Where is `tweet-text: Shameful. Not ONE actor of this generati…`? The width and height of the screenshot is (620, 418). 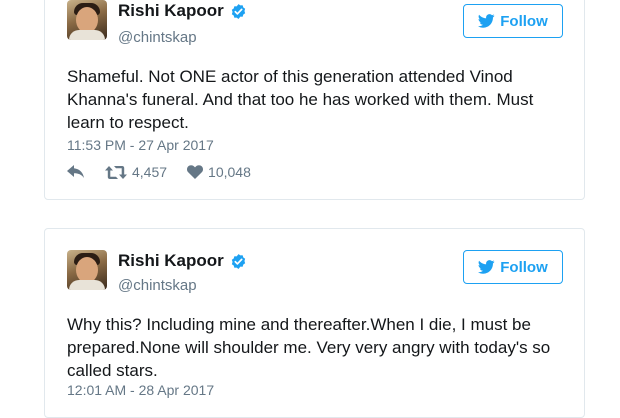 tweet-text: Shameful. Not ONE actor of this generati… is located at coordinates (300, 99).